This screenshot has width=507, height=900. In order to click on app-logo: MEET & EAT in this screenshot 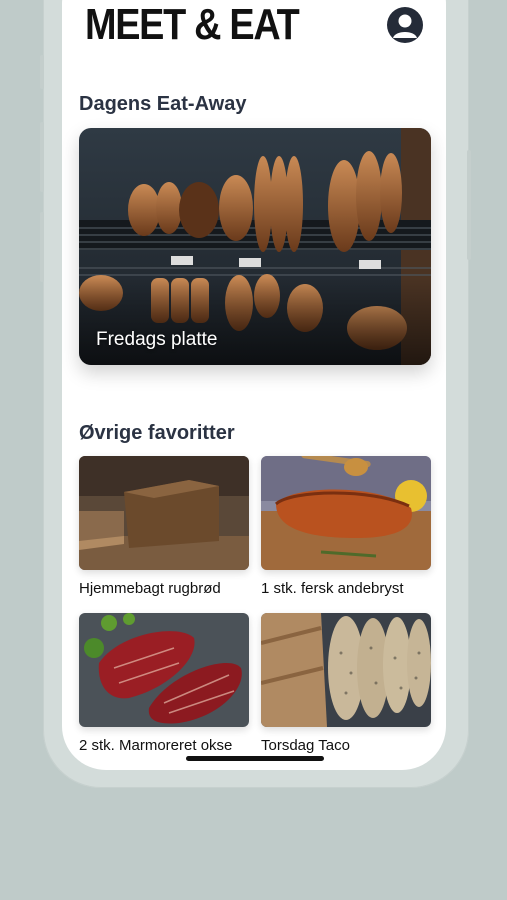, I will do `click(192, 24)`.